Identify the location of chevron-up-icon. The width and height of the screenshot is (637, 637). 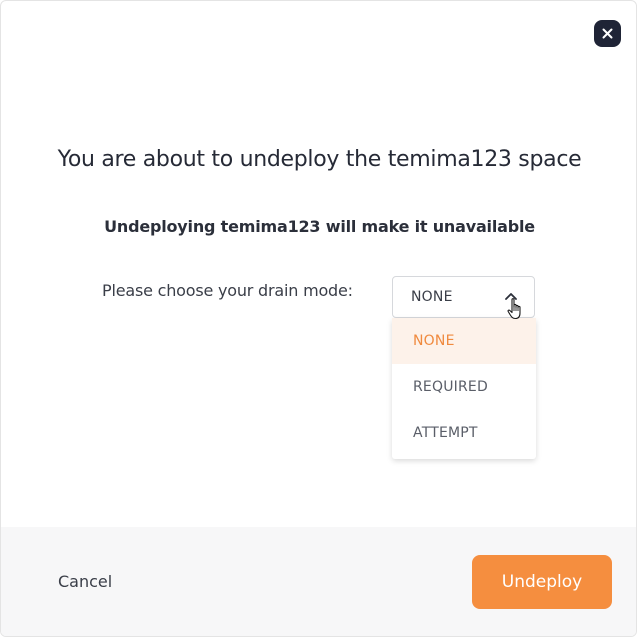
(511, 296).